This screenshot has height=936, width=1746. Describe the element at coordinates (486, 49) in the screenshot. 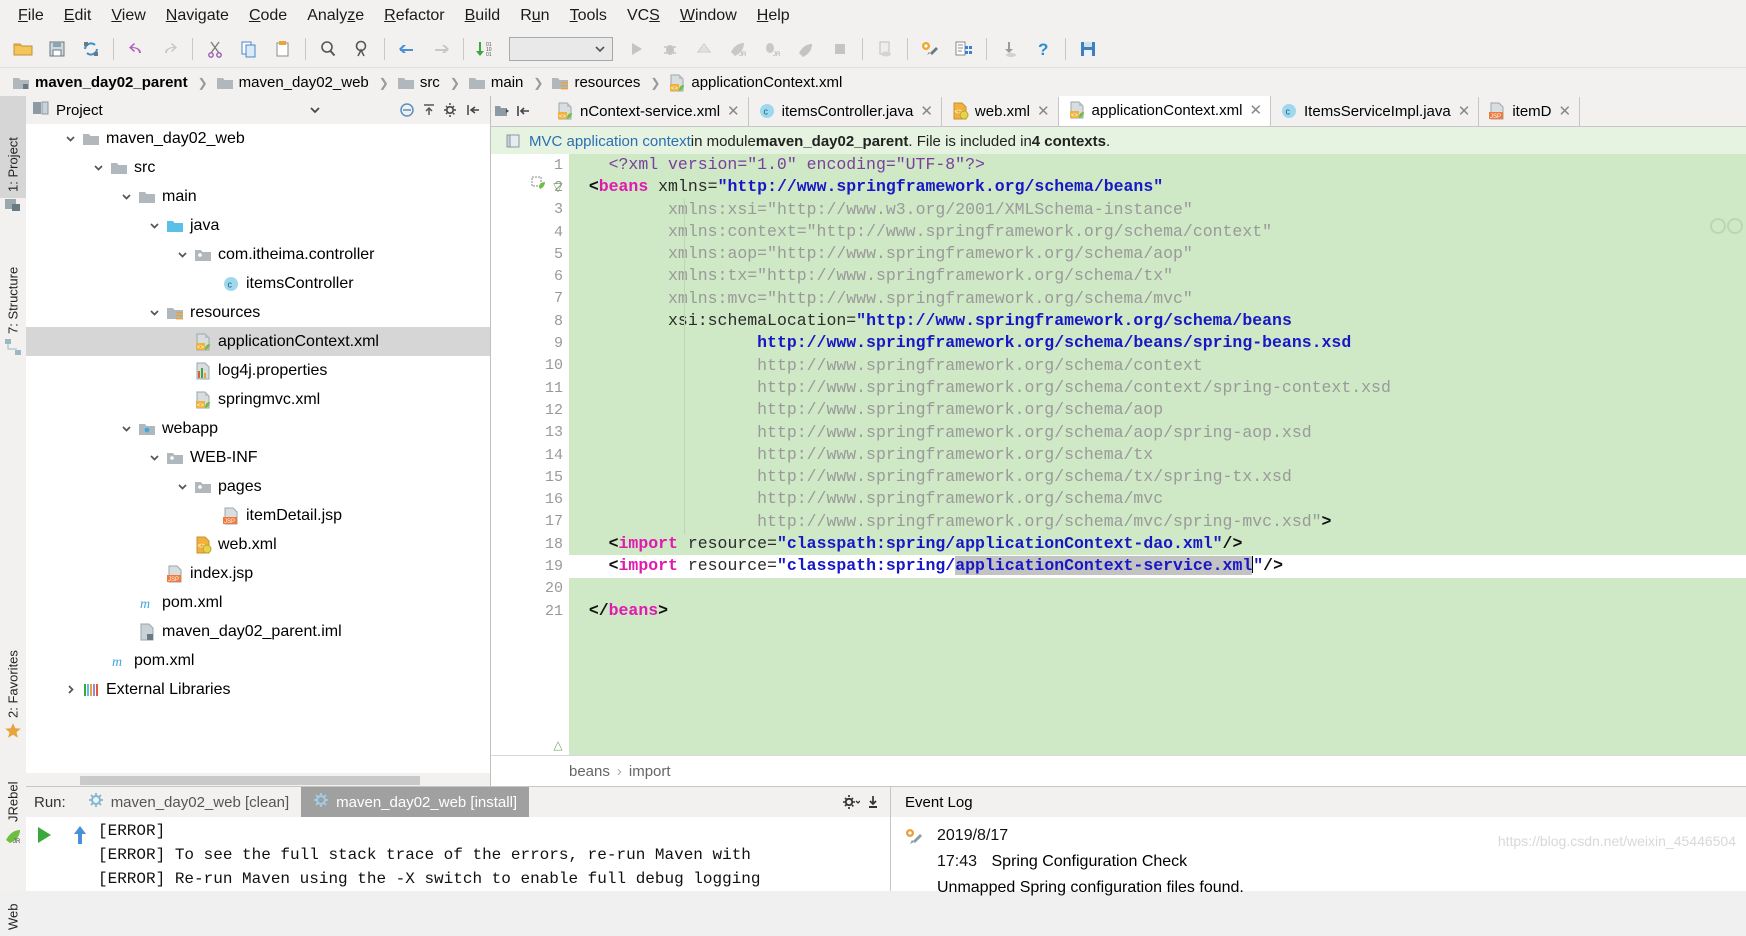

I see `update-project-icon: 01 10 01` at that location.